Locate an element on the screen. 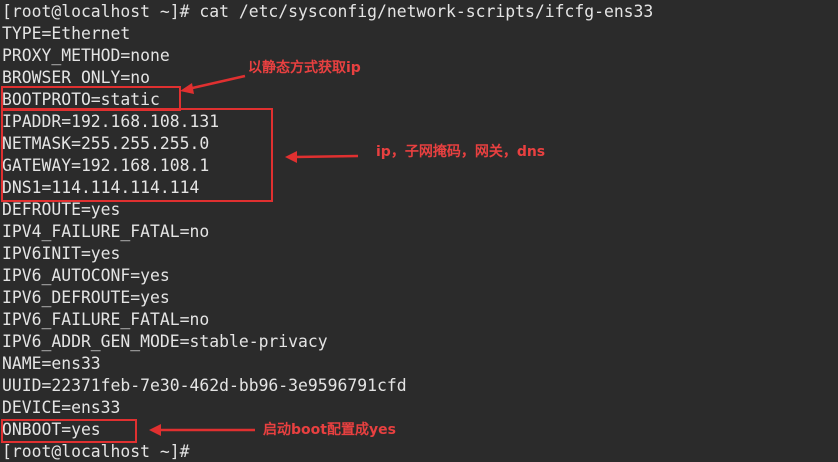 This screenshot has height=462, width=838. config-line-ipv6-addr-gen-mode: IPV6_ADDR_GEN_MODE=stable-privacy is located at coordinates (165, 341).